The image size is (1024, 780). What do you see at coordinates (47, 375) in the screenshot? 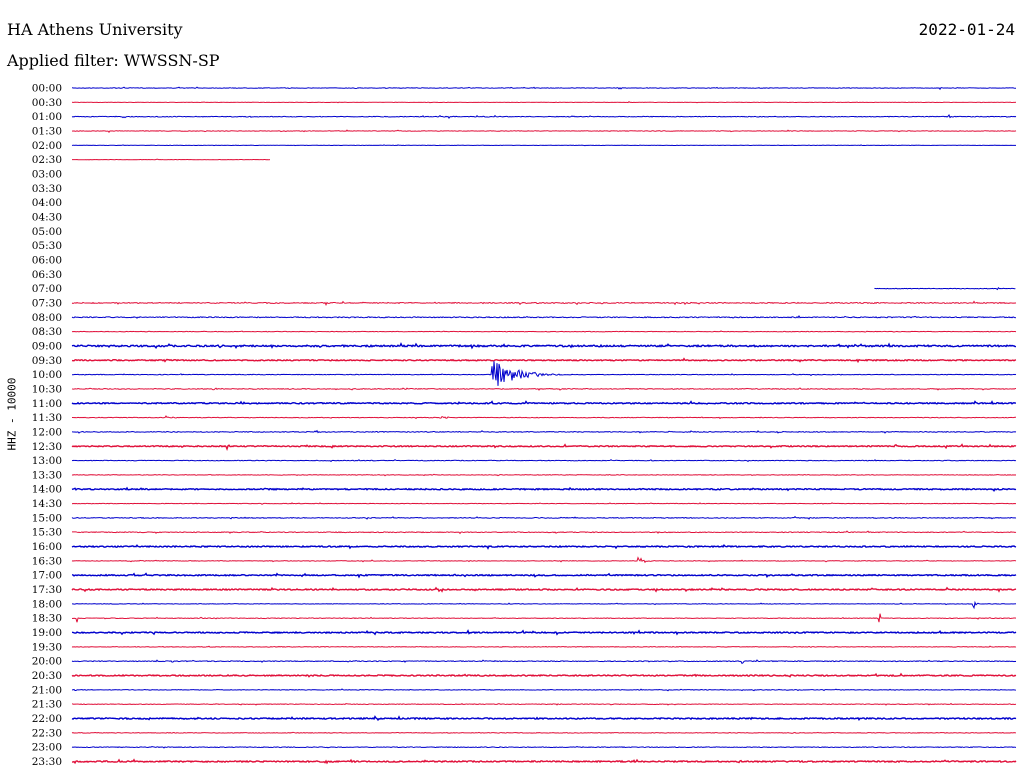
I see `time-tick-label: 10:00` at bounding box center [47, 375].